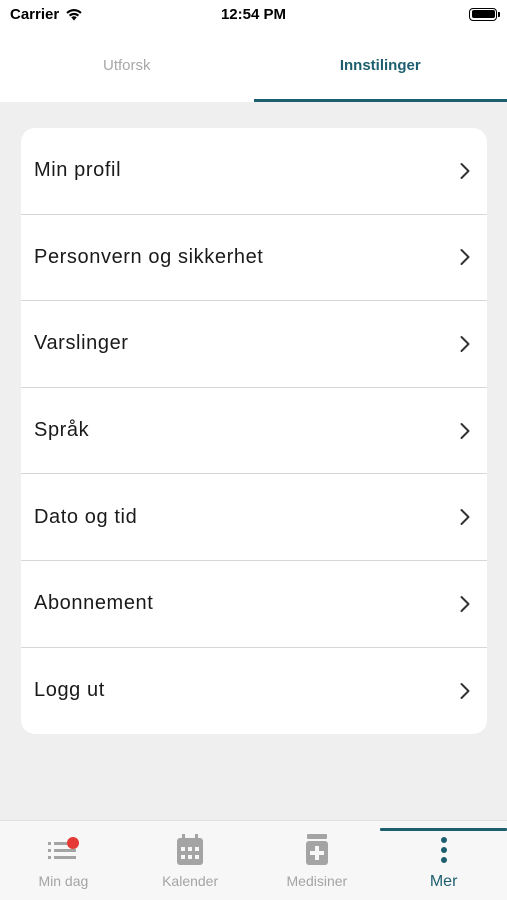 The image size is (507, 900). What do you see at coordinates (254, 691) in the screenshot?
I see `settings-item-logg-ut: Logg ut` at bounding box center [254, 691].